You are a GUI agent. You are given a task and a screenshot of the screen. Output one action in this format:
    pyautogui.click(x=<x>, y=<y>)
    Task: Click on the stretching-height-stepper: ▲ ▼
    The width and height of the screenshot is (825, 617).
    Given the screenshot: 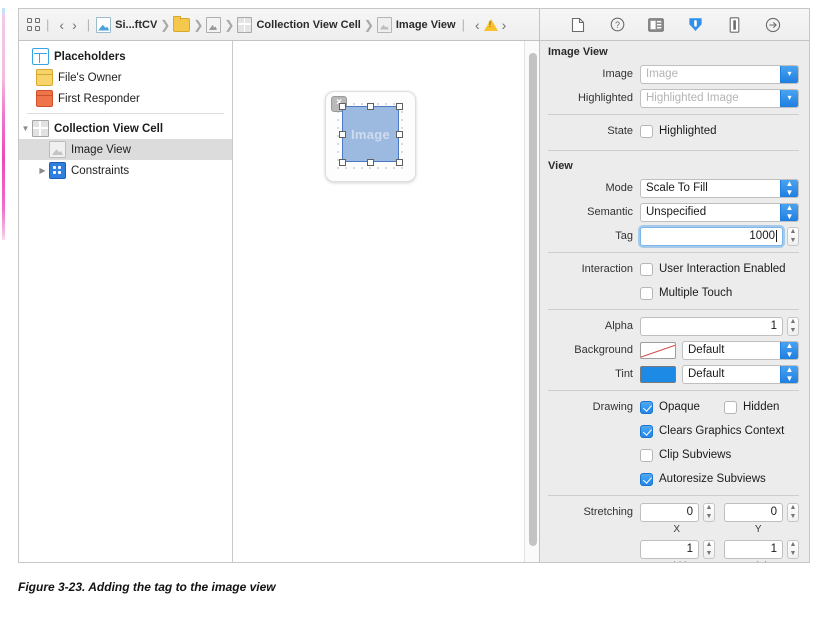 What is the action you would take?
    pyautogui.click(x=793, y=549)
    